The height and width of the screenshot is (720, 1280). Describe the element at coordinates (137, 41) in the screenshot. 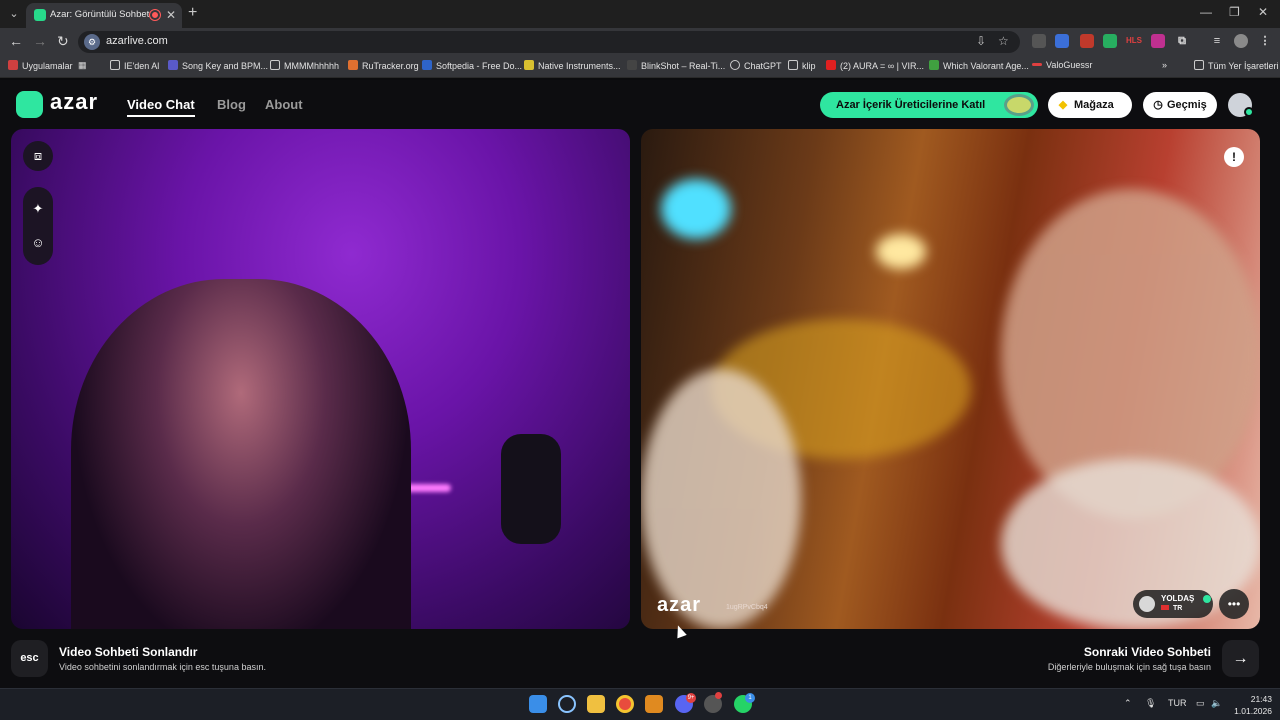

I see `url-text: azarlive.com` at that location.